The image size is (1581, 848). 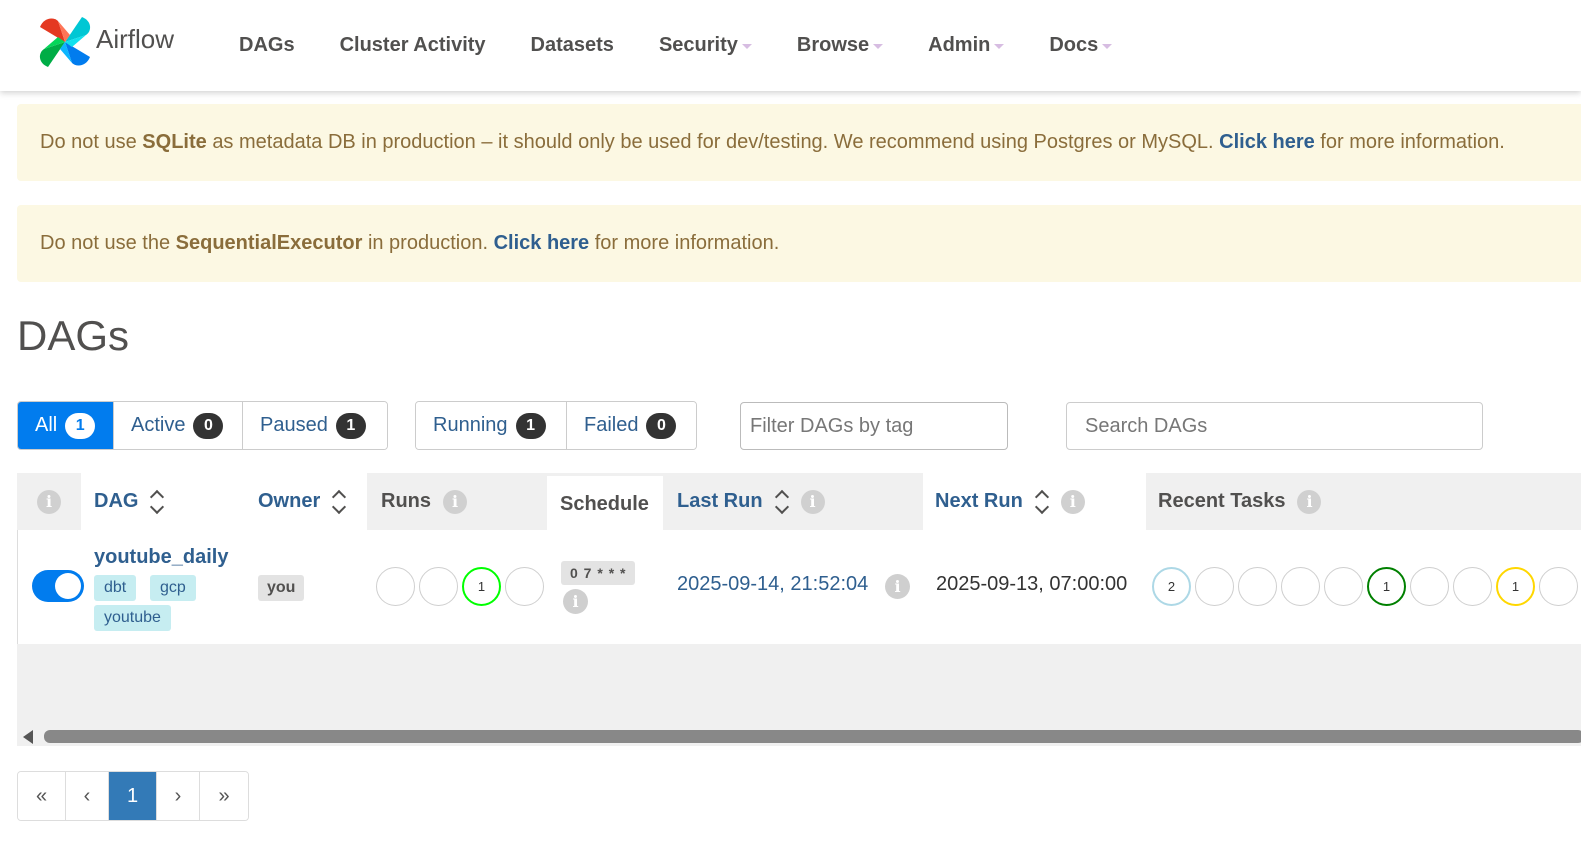 I want to click on nav-cluster-activity-label: Cluster Activity, so click(x=412, y=44).